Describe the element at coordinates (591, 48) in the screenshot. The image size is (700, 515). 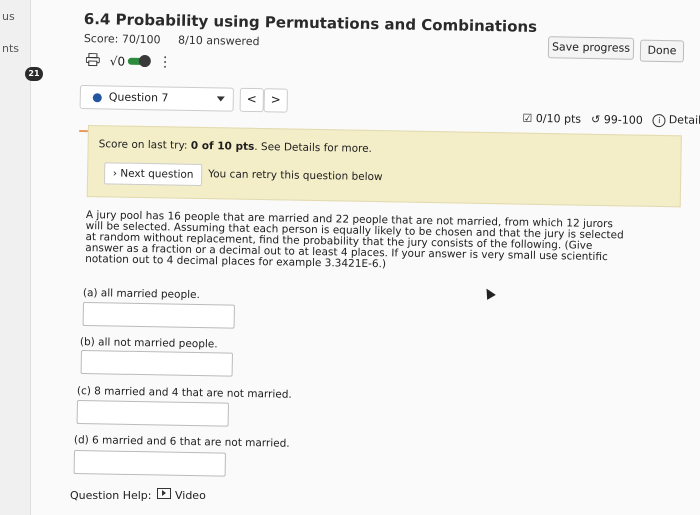
I see `save-progress-button: Save progress` at that location.